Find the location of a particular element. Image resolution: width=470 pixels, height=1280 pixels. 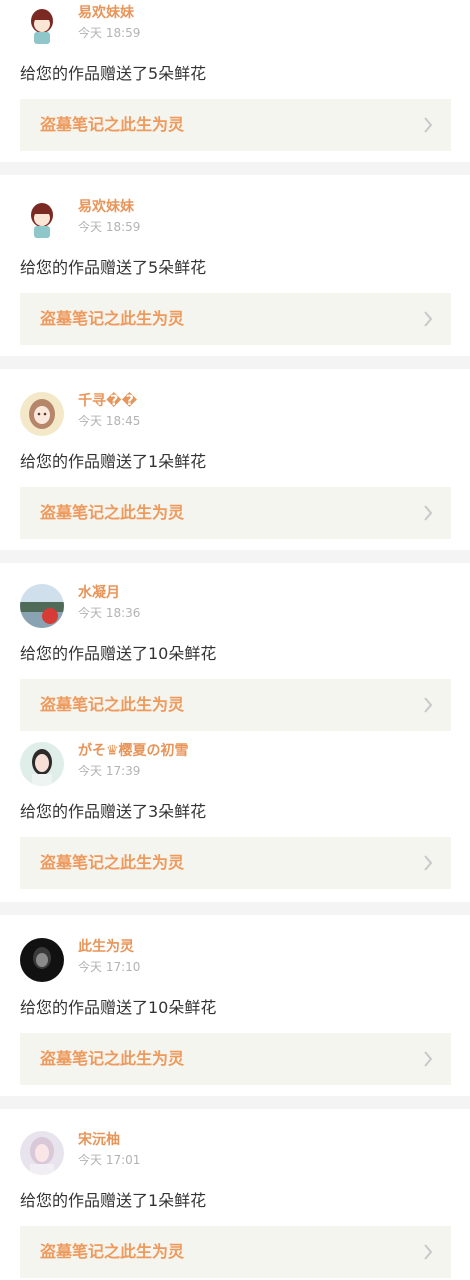

landscape-photo-avatar is located at coordinates (42, 606).